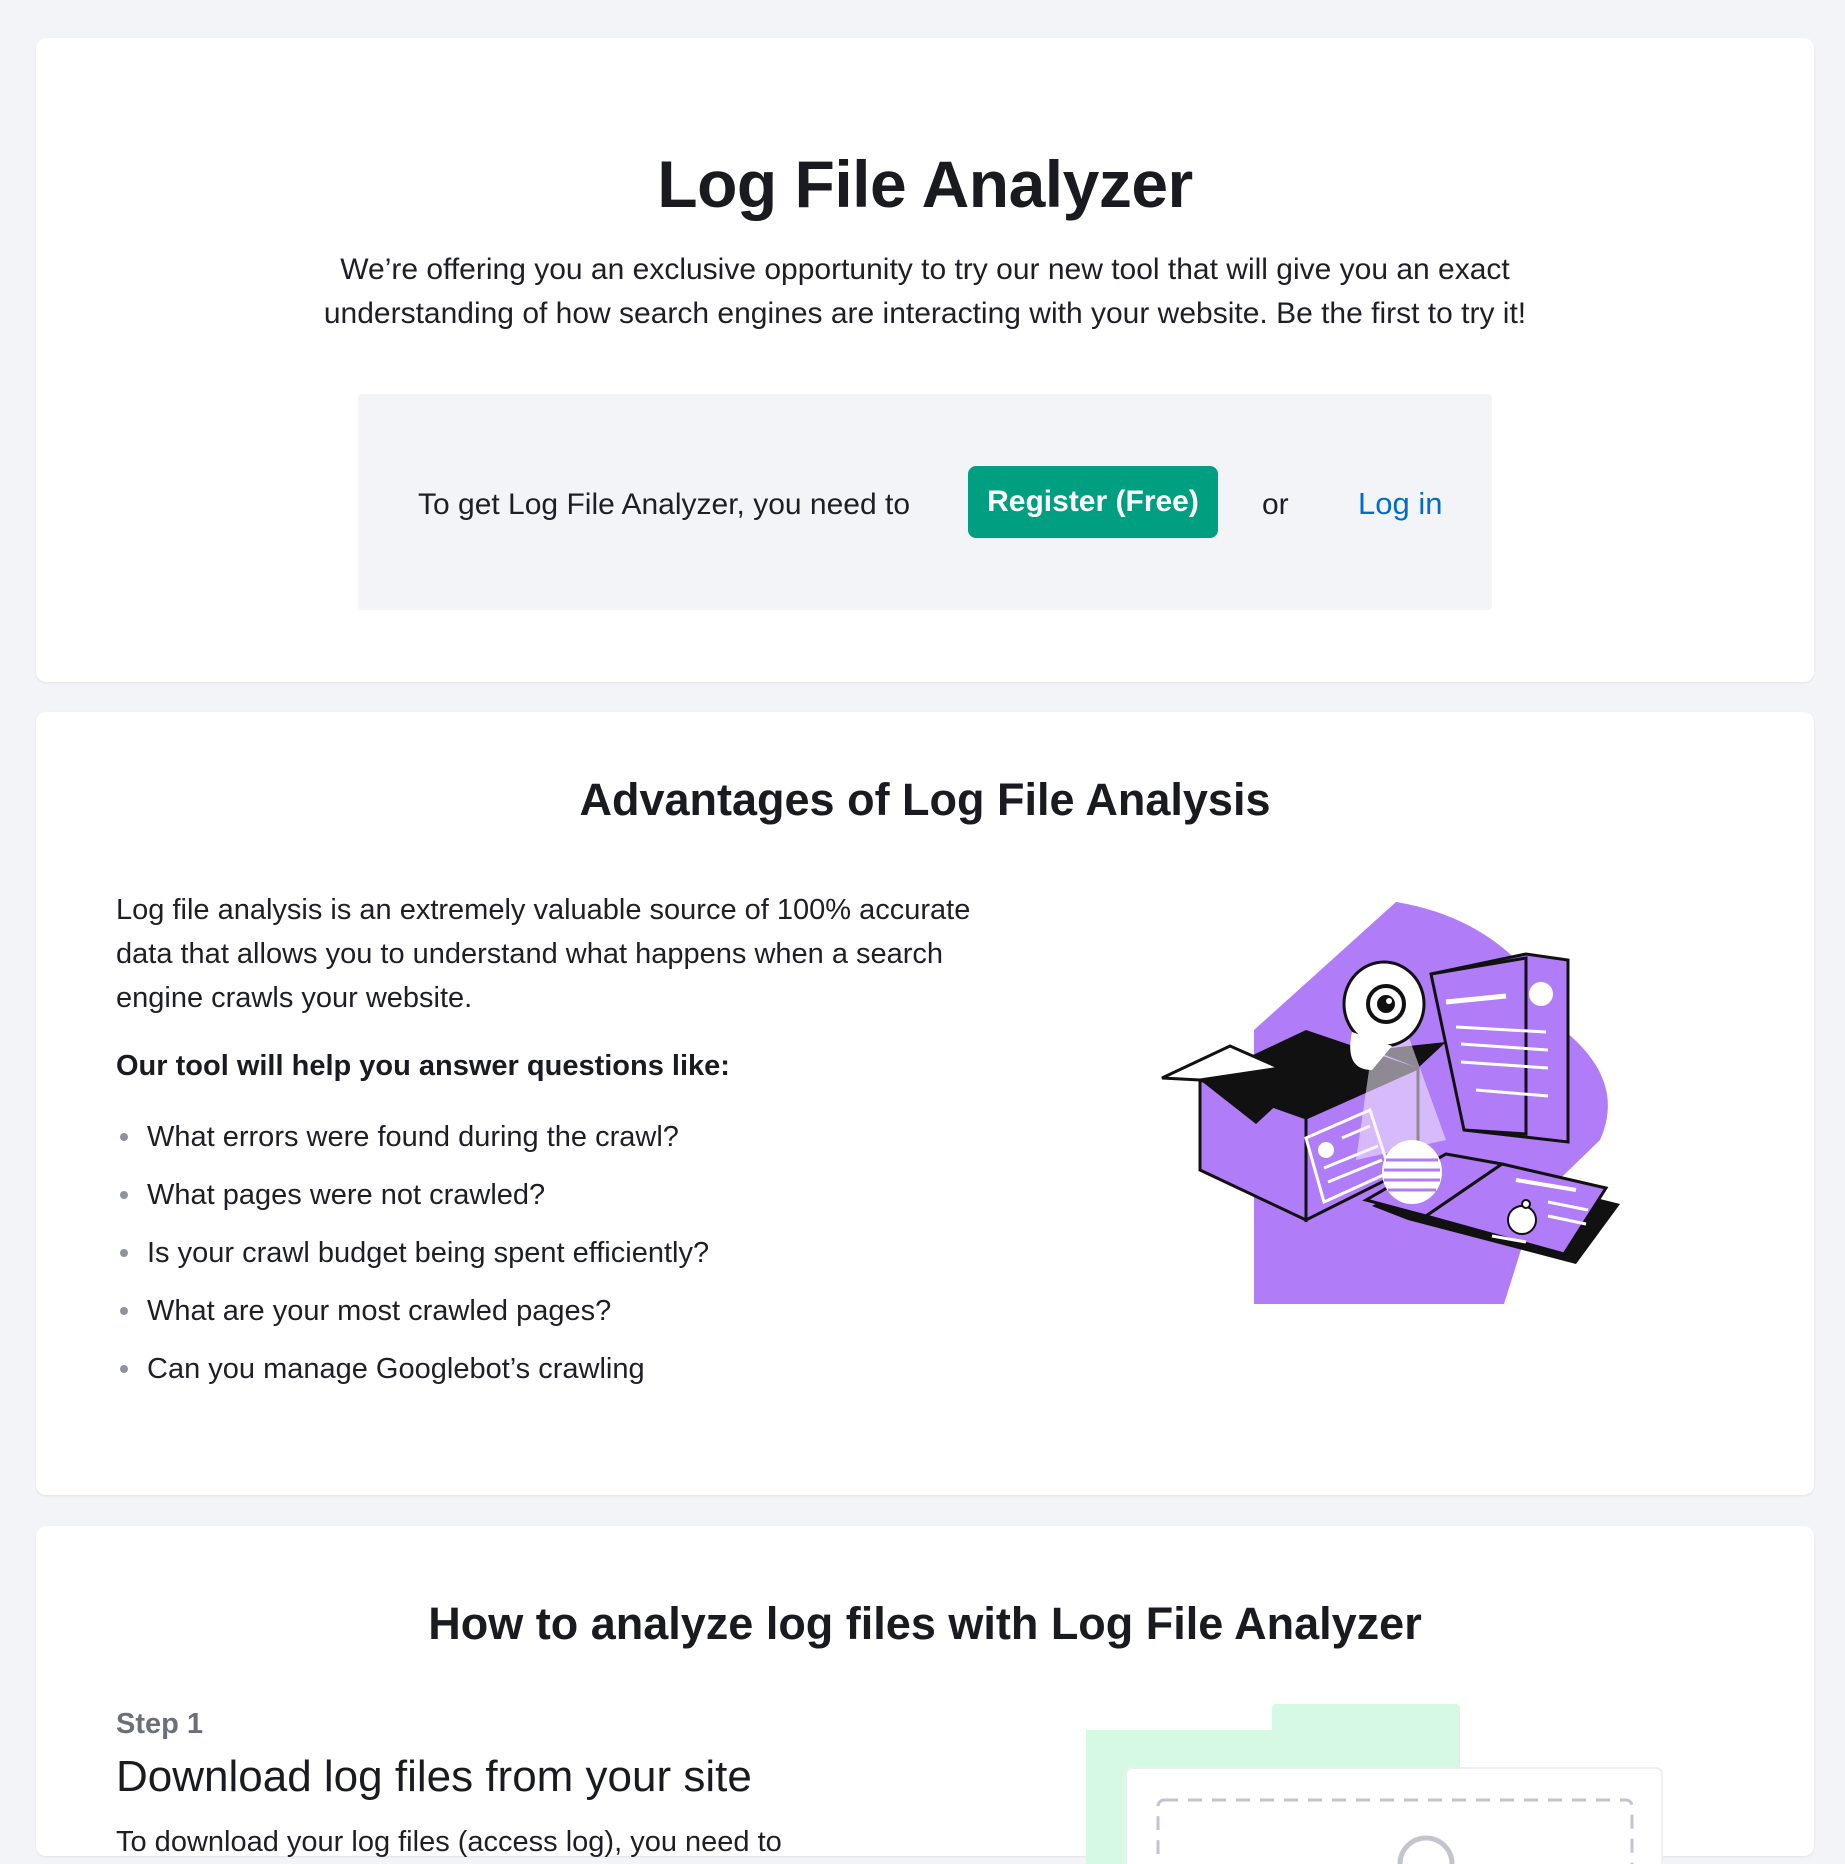 The image size is (1845, 1864). What do you see at coordinates (1400, 504) in the screenshot?
I see `login-link: Log in` at bounding box center [1400, 504].